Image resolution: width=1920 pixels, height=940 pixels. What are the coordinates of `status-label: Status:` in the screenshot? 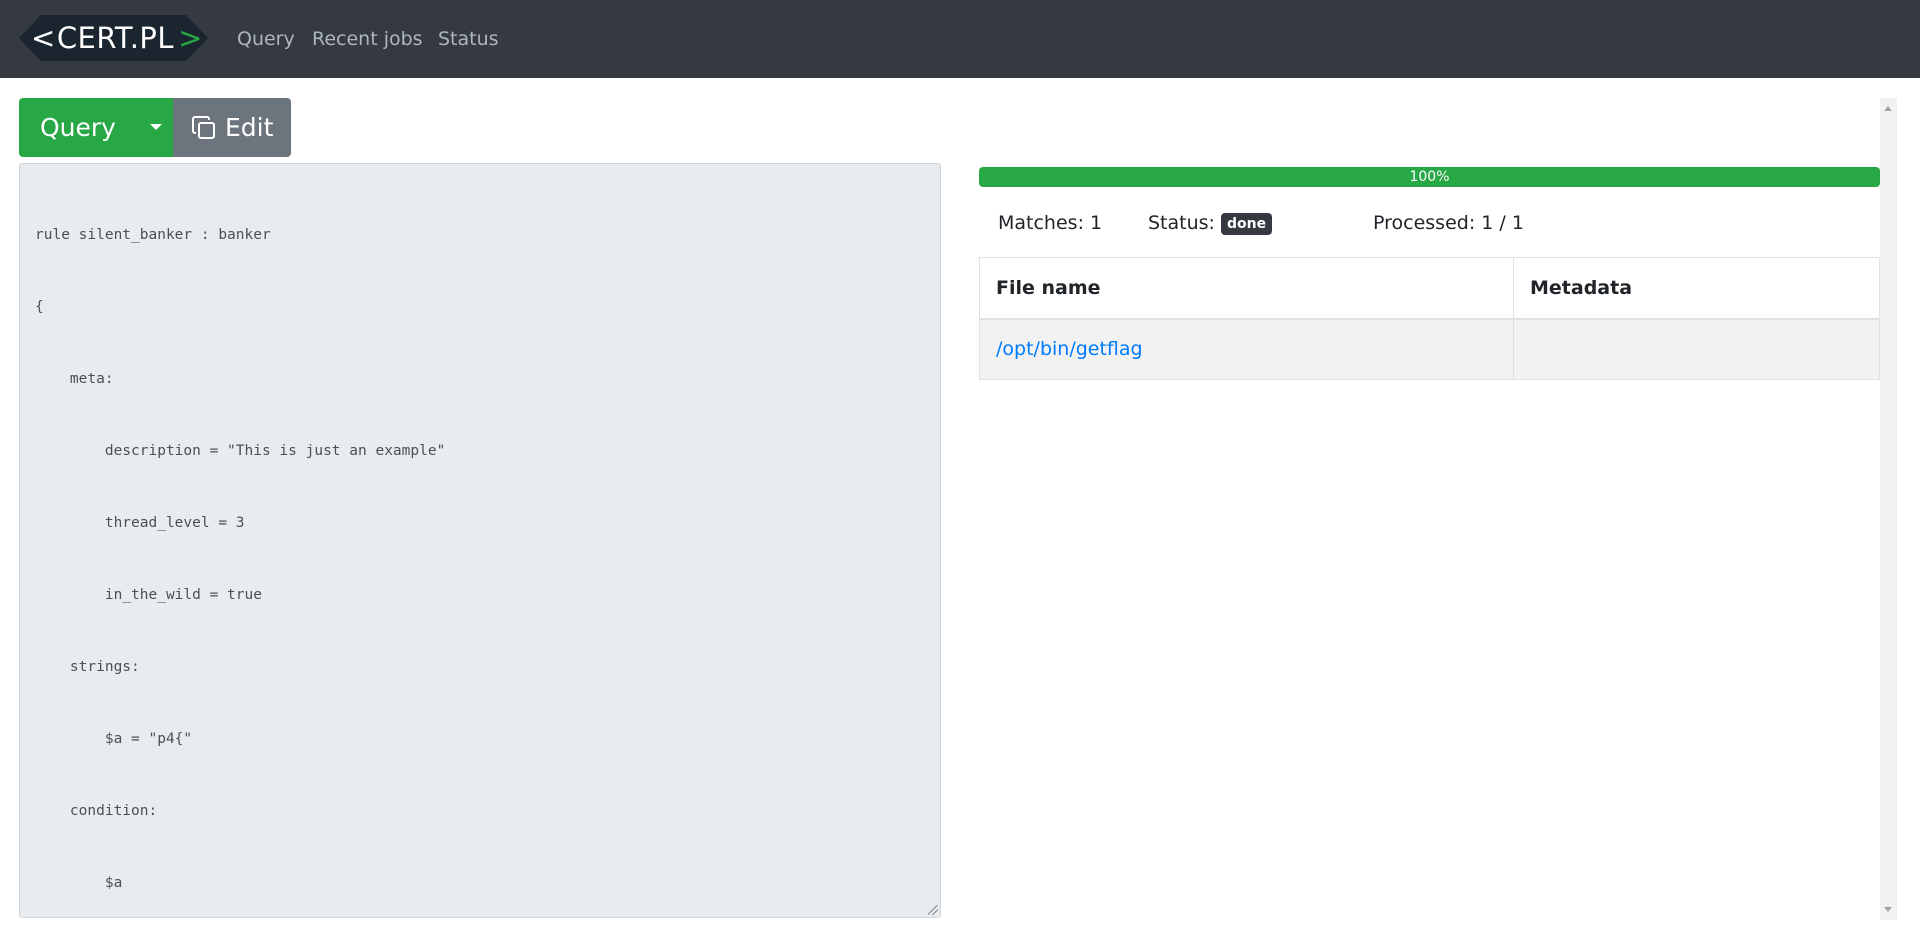 It's located at (1181, 223).